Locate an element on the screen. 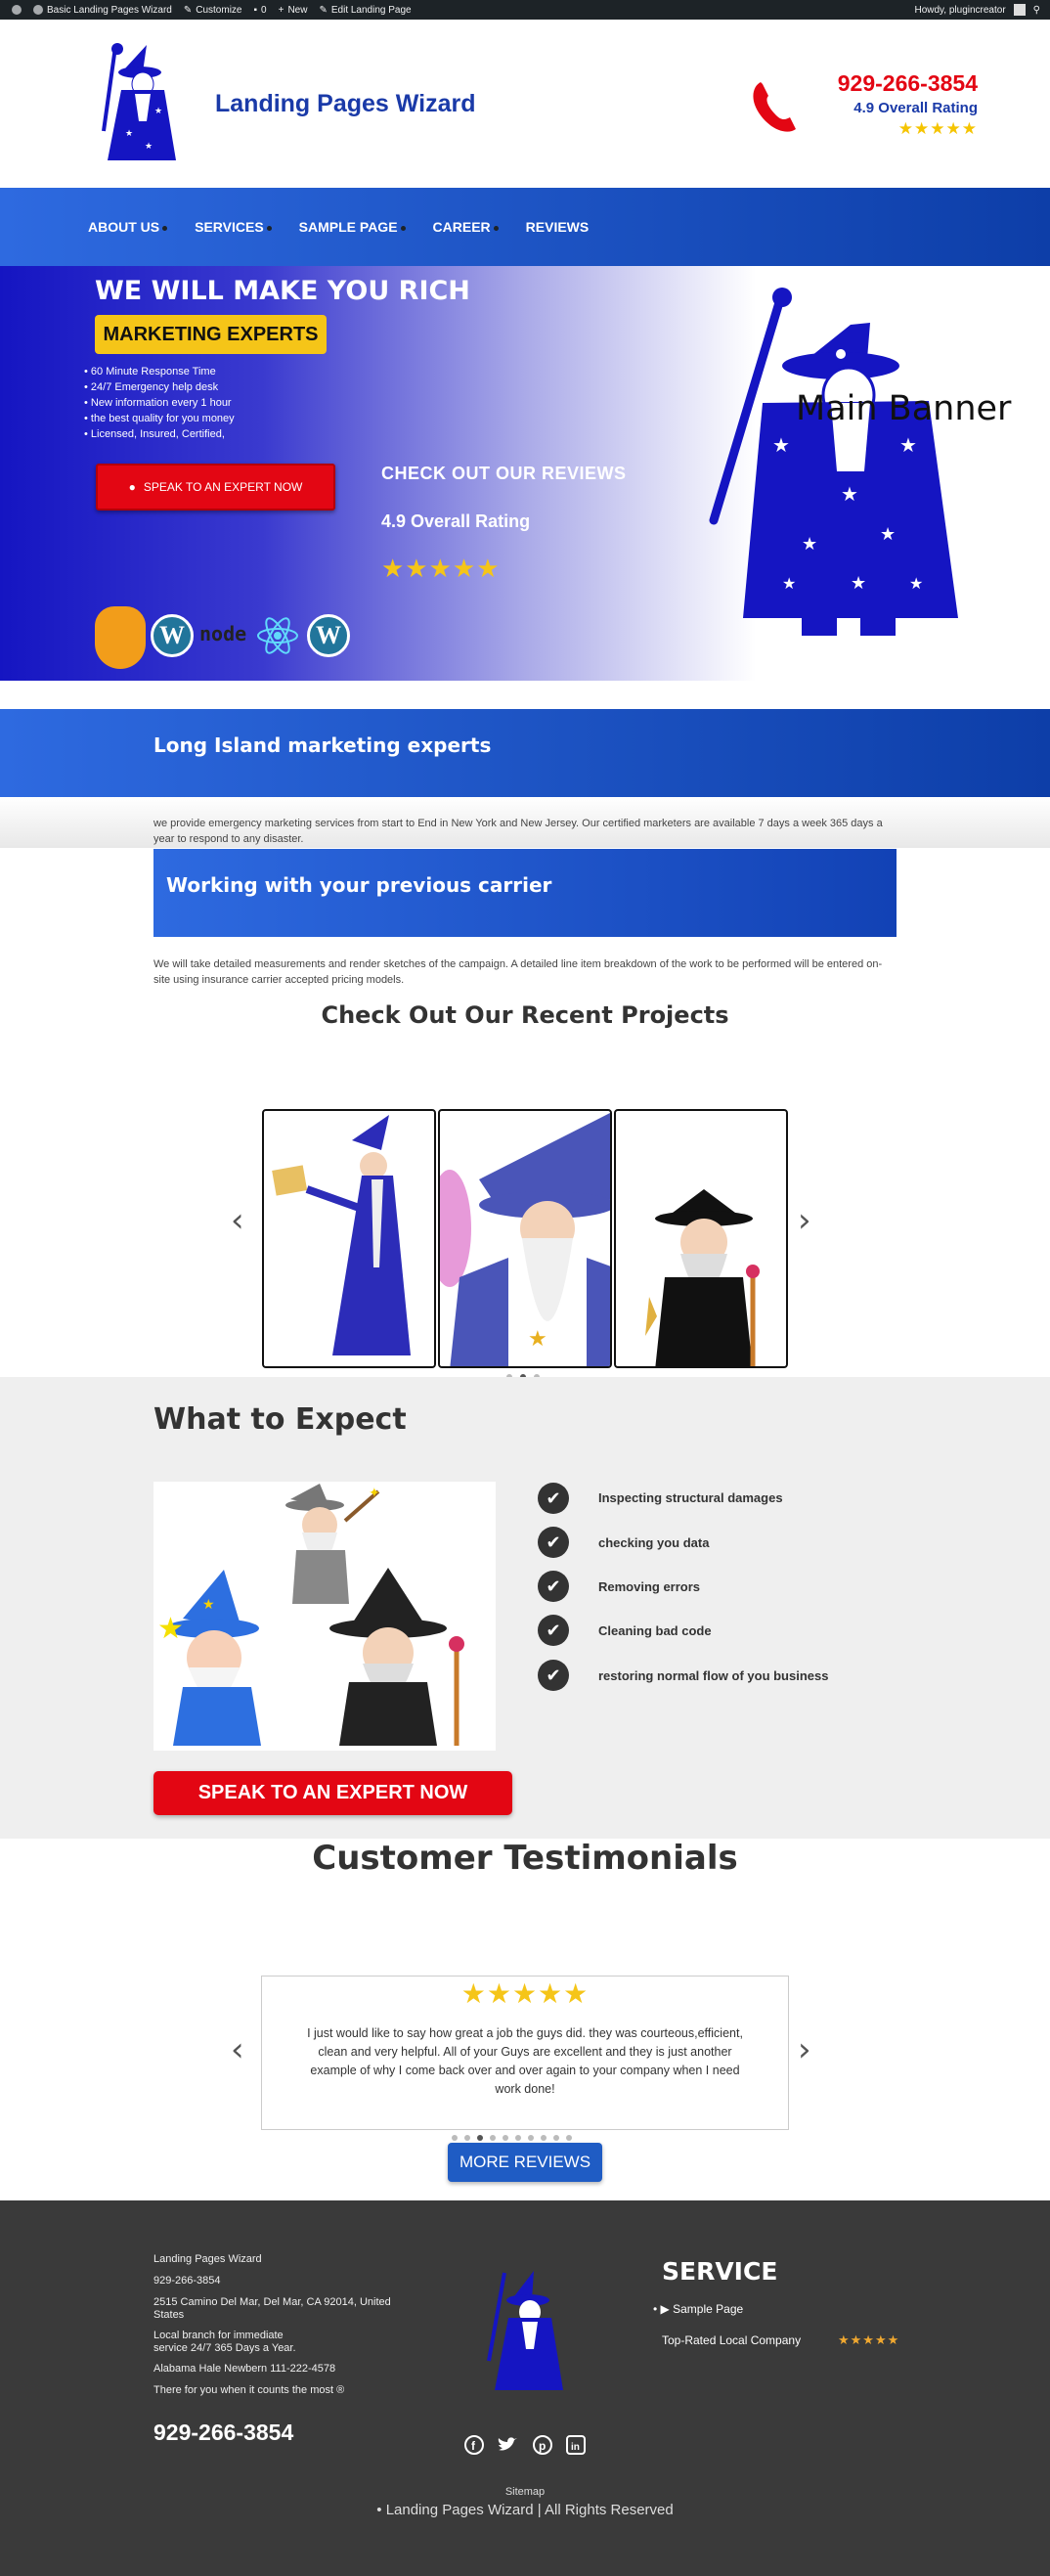 This screenshot has height=2576, width=1050. nav-reviews-label: REVIEWS is located at coordinates (557, 227).